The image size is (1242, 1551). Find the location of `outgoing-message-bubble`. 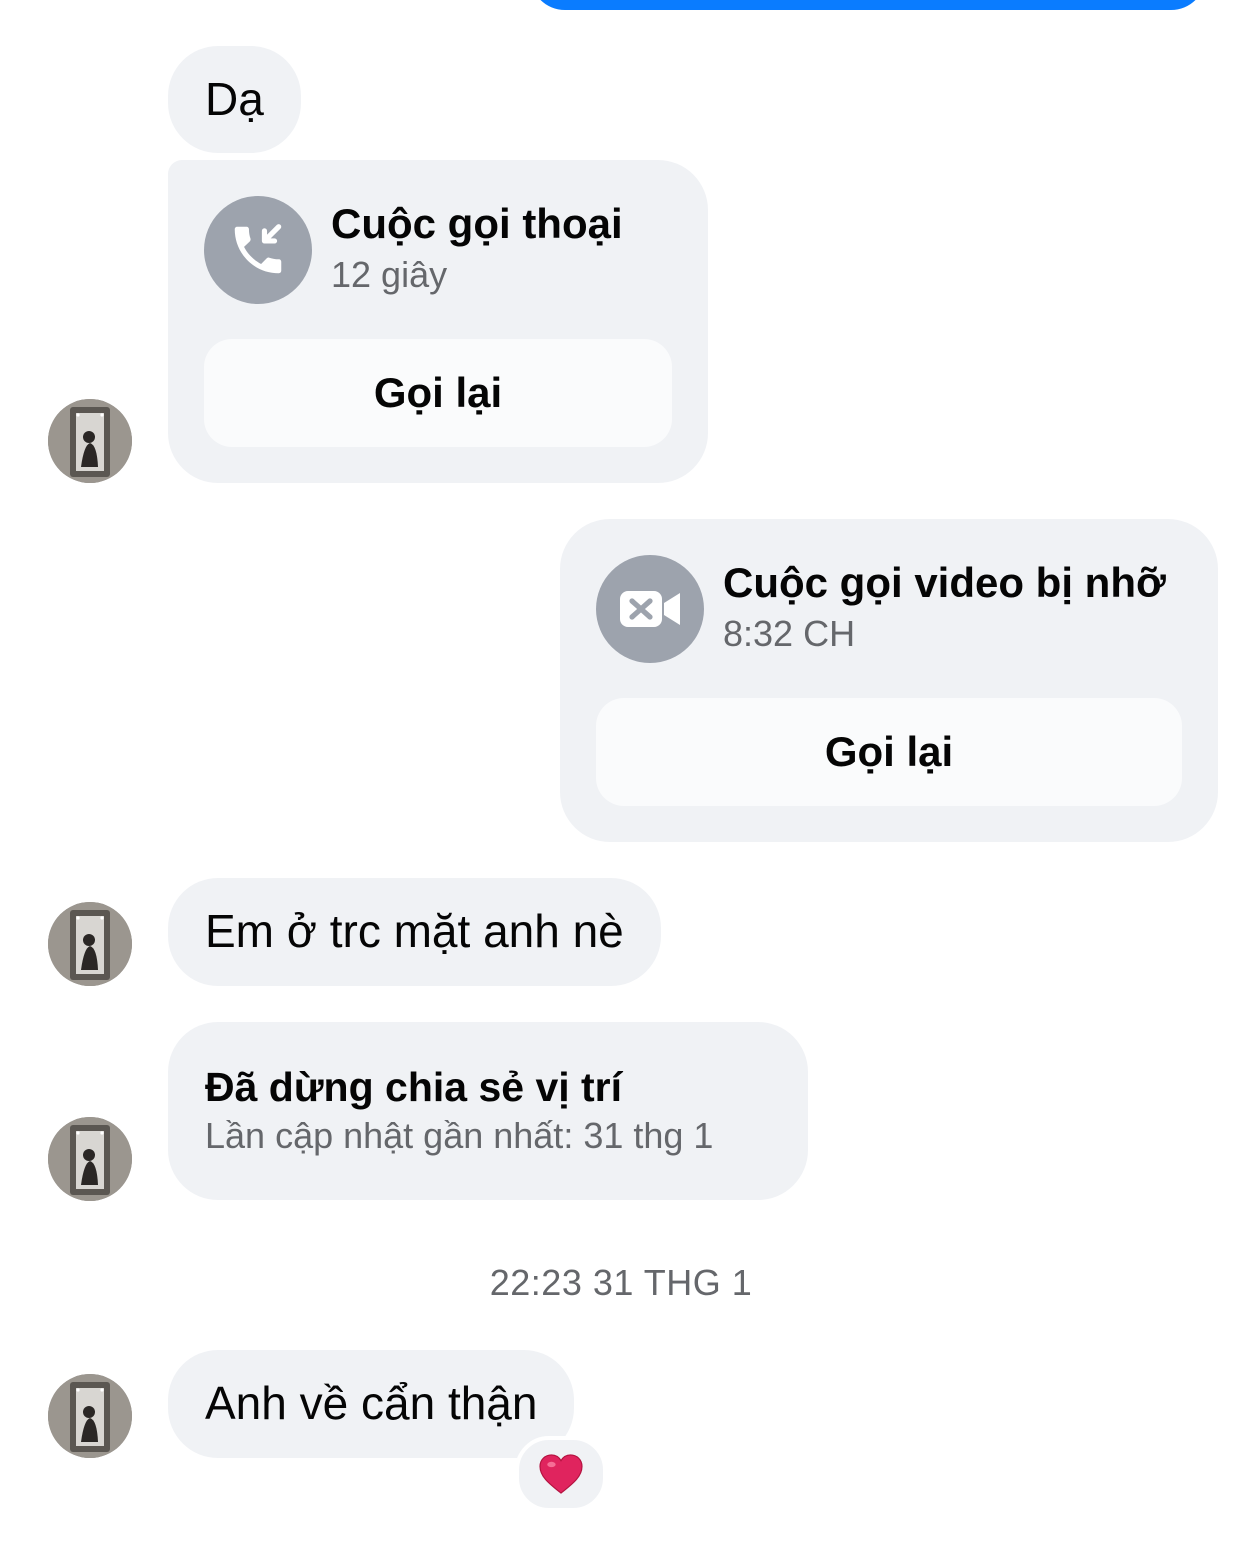

outgoing-message-bubble is located at coordinates (868, 5).